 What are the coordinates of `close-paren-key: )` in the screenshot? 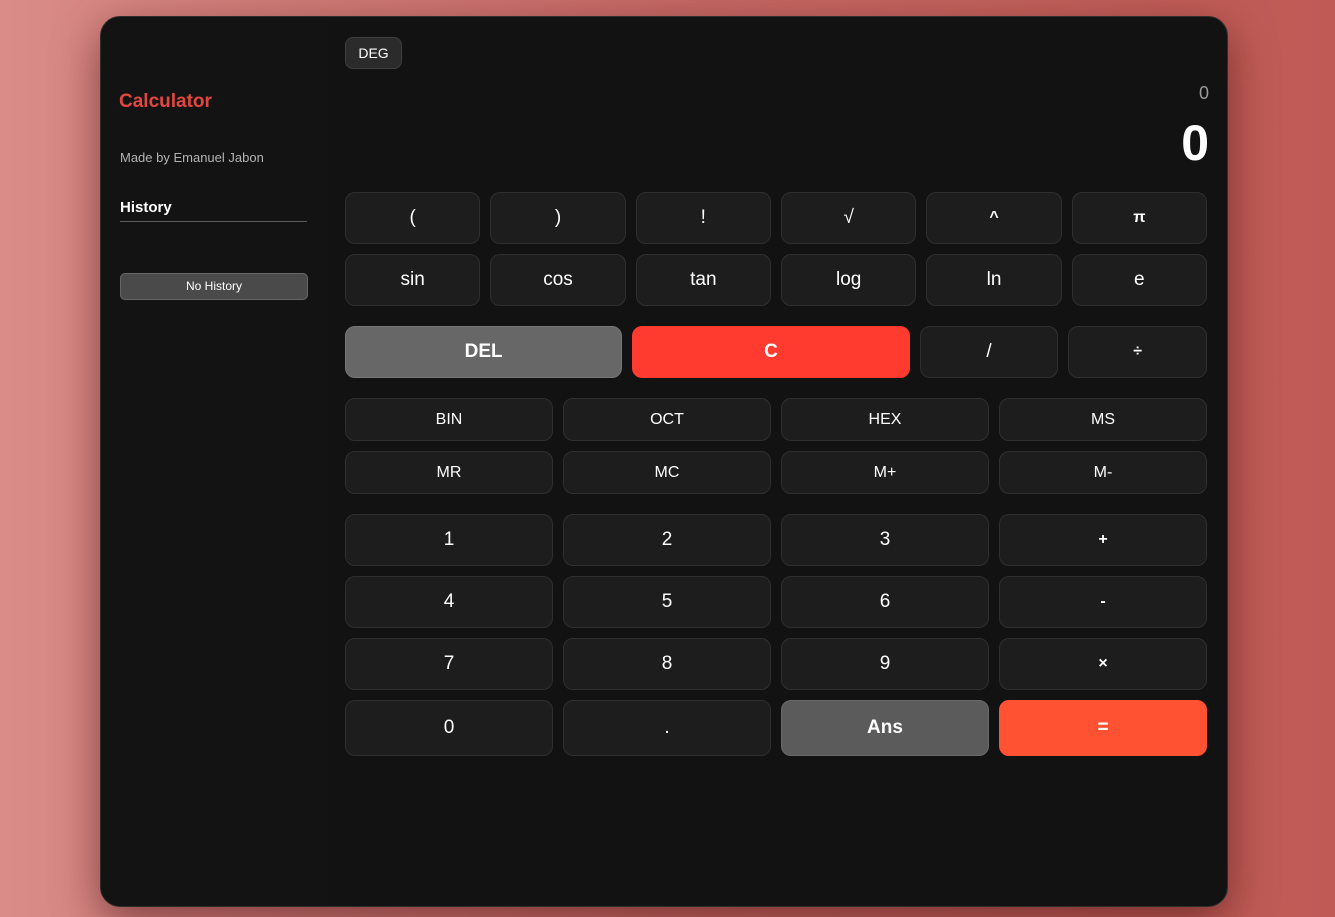 It's located at (558, 218).